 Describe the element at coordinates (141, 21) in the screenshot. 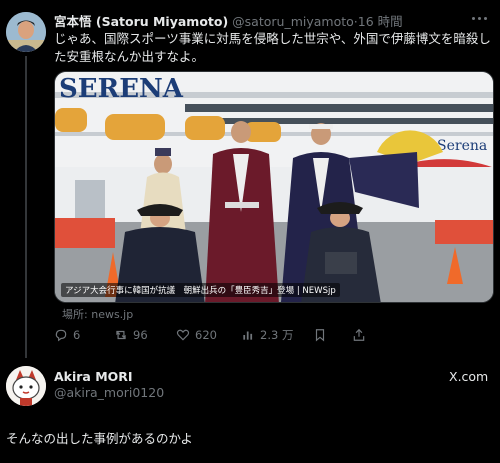

I see `author-name: 宮本悟 (Satoru Miyamoto)` at that location.